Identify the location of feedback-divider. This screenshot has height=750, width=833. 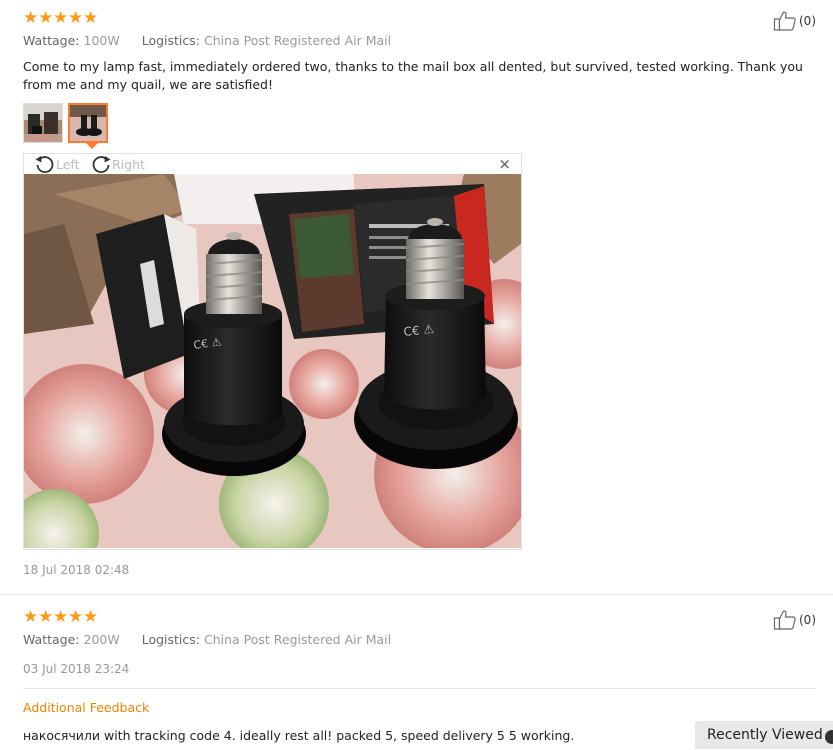
(419, 688).